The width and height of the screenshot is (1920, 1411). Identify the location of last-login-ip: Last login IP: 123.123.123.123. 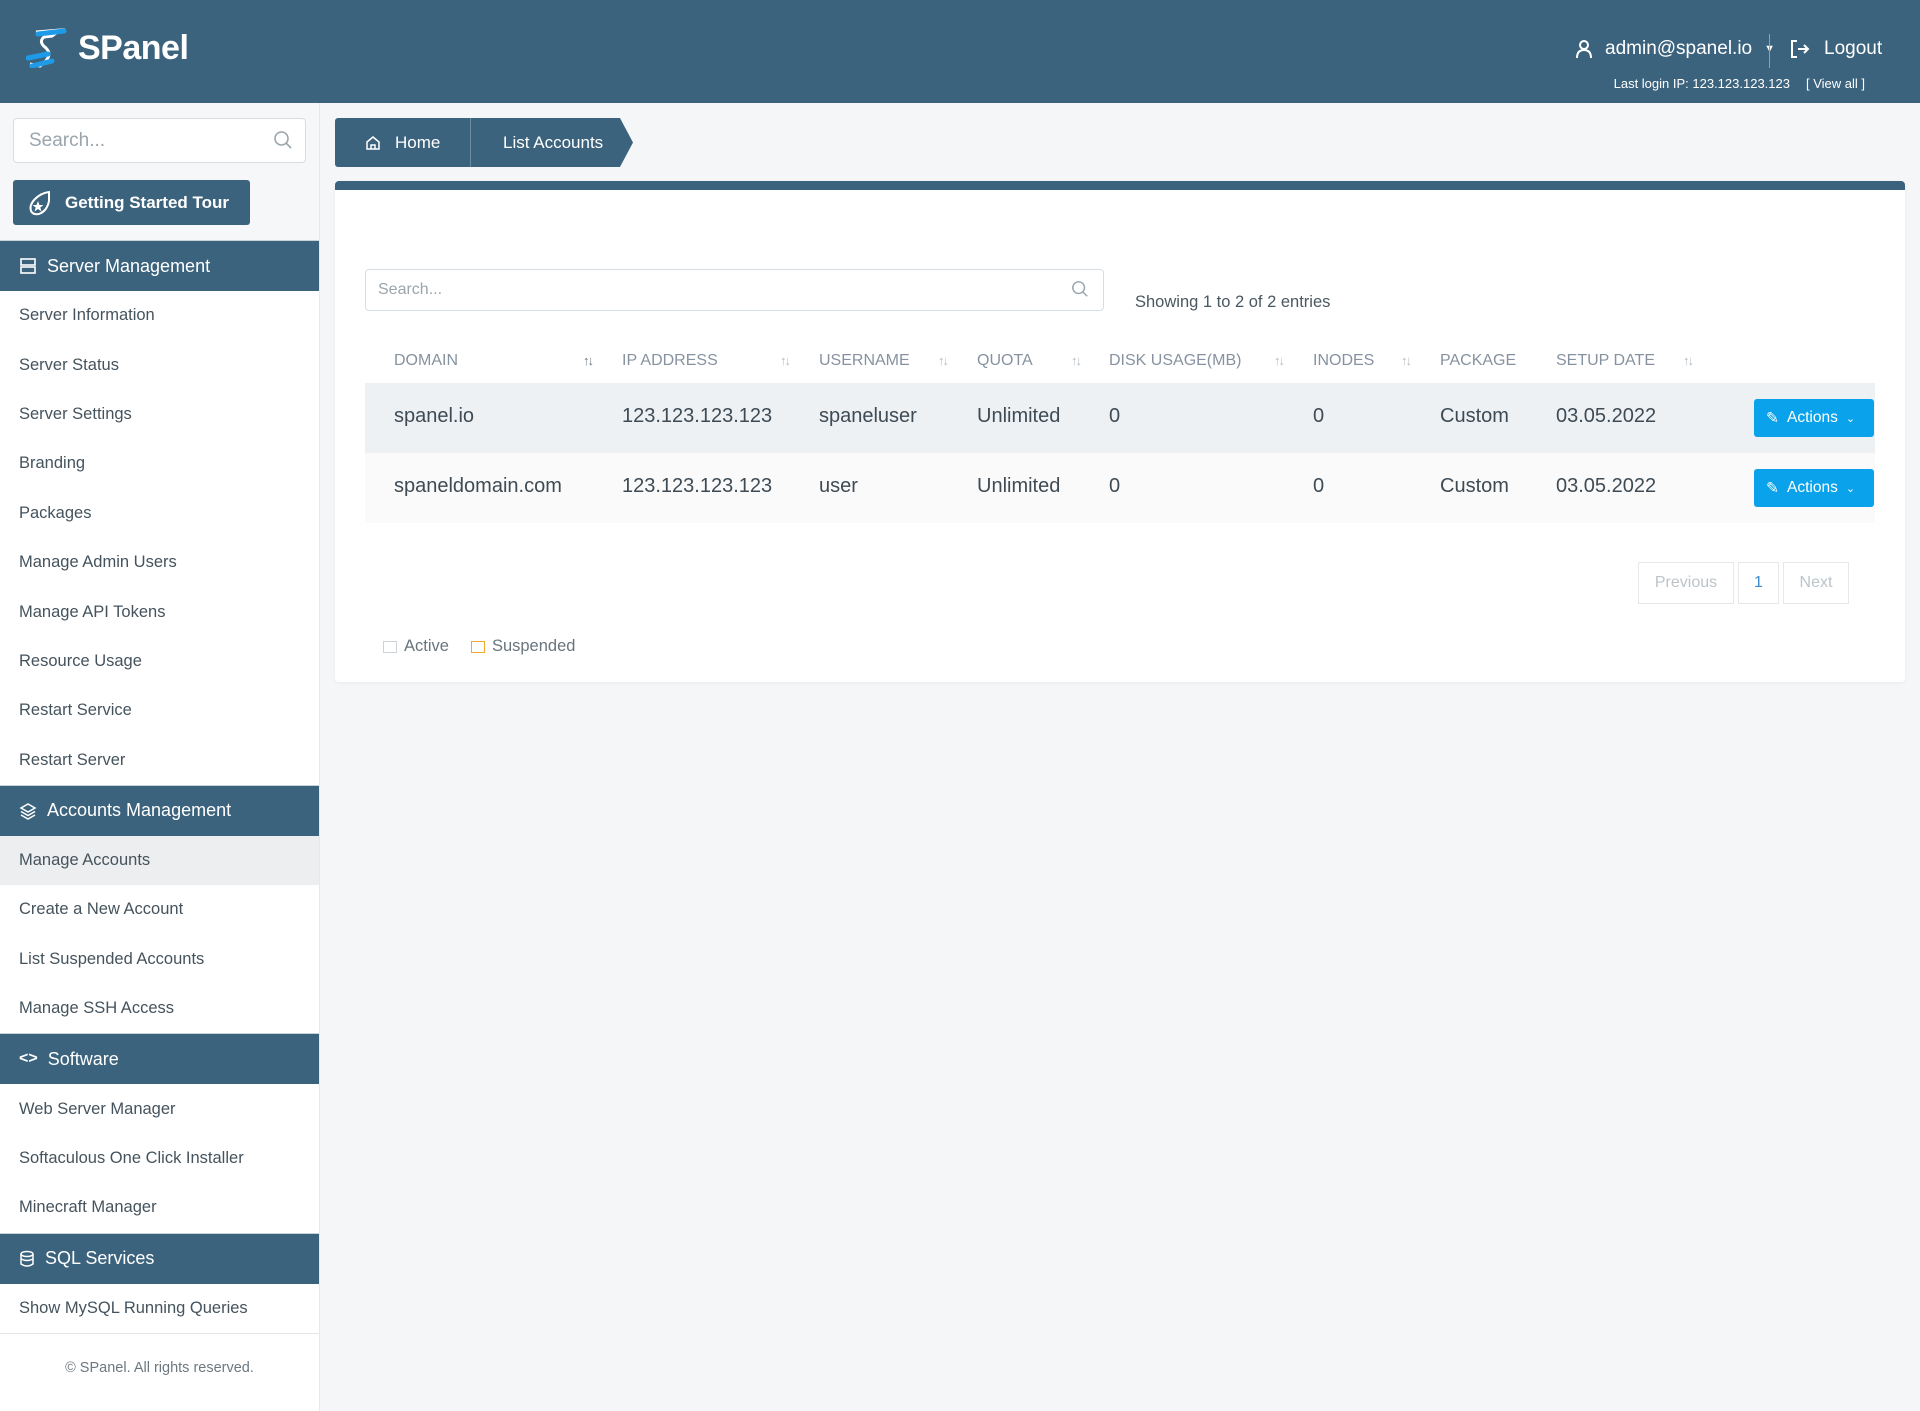
(1701, 83).